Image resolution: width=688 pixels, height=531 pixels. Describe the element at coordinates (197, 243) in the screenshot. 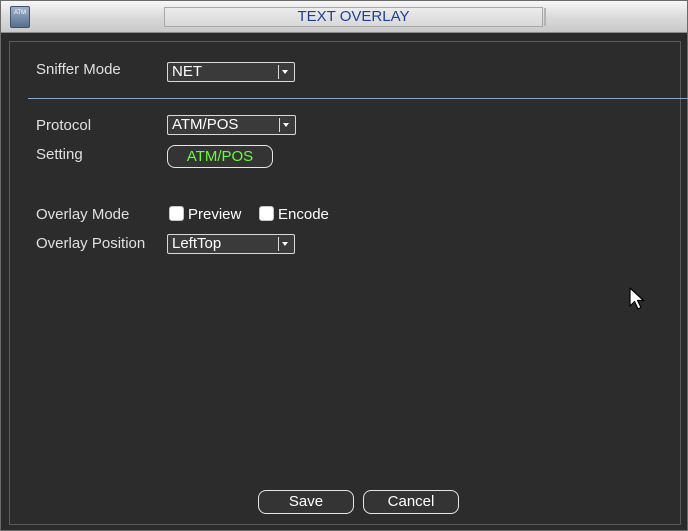

I see `overlay-position-value: LeftTop` at that location.